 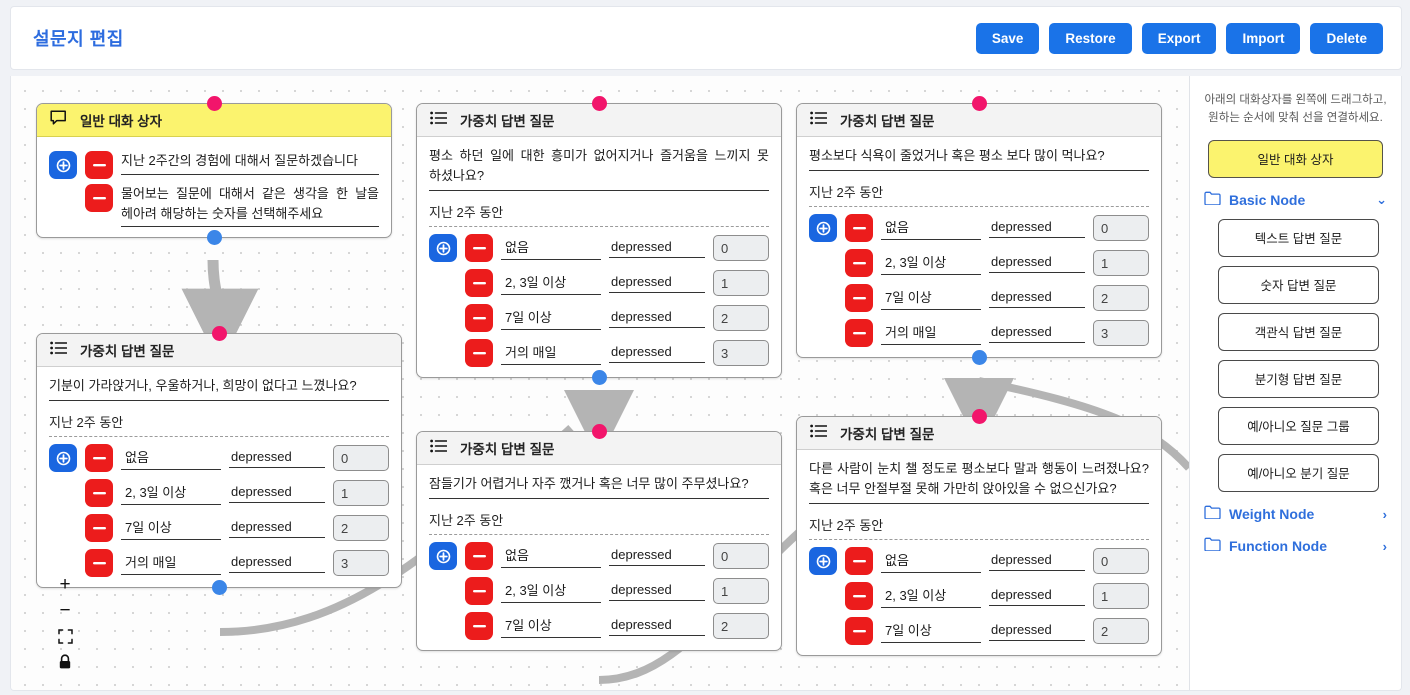 What do you see at coordinates (1298, 378) in the screenshot?
I see `palette-item-branch-question: 분기형 답변 질문` at bounding box center [1298, 378].